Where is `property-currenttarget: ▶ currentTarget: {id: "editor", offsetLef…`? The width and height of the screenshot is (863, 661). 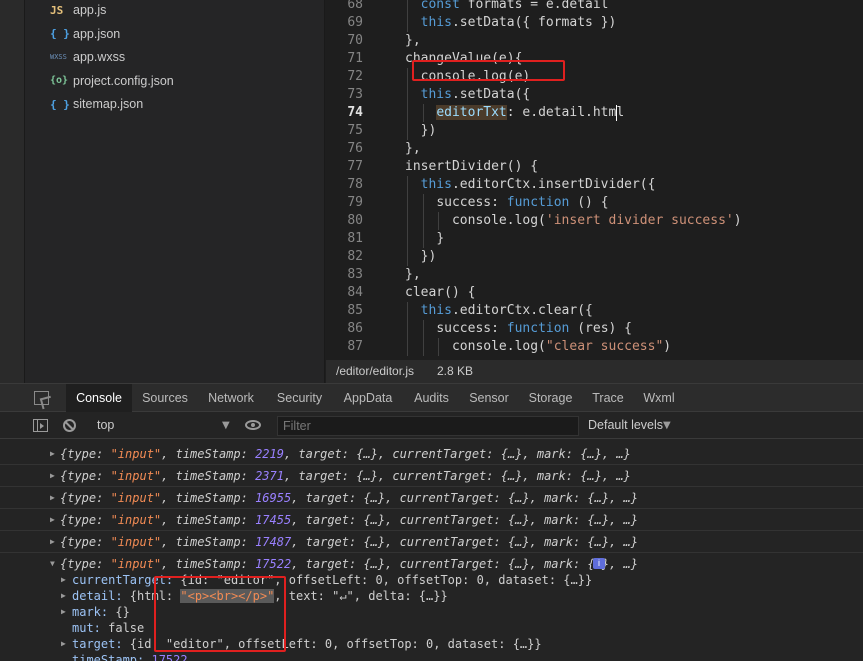 property-currenttarget: ▶ currentTarget: {id: "editor", offsetLef… is located at coordinates (431, 580).